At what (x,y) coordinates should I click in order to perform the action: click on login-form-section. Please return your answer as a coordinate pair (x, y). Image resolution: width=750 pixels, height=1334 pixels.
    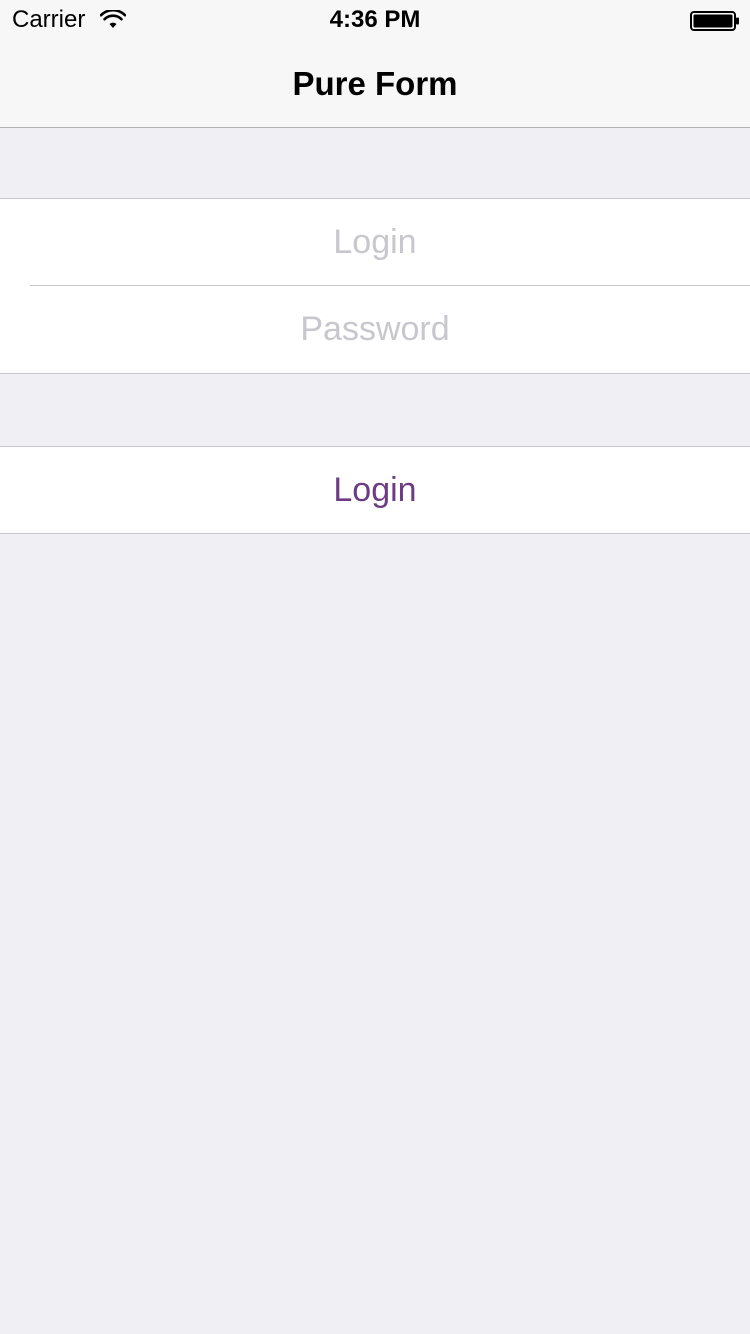
    Looking at the image, I should click on (375, 286).